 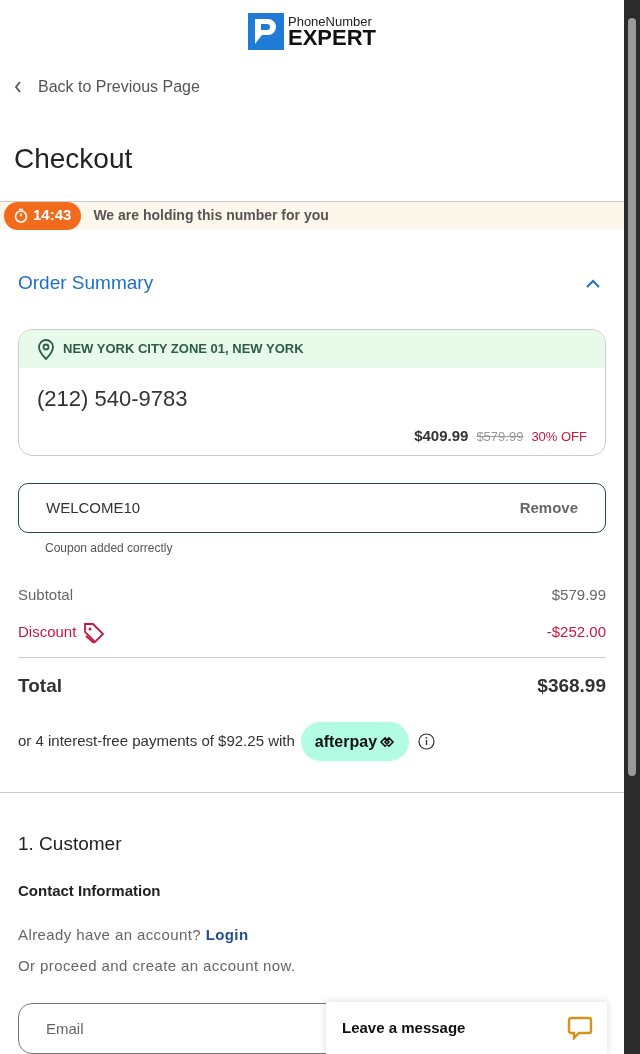 I want to click on logo-text: PhoneNumber, so click(x=330, y=21).